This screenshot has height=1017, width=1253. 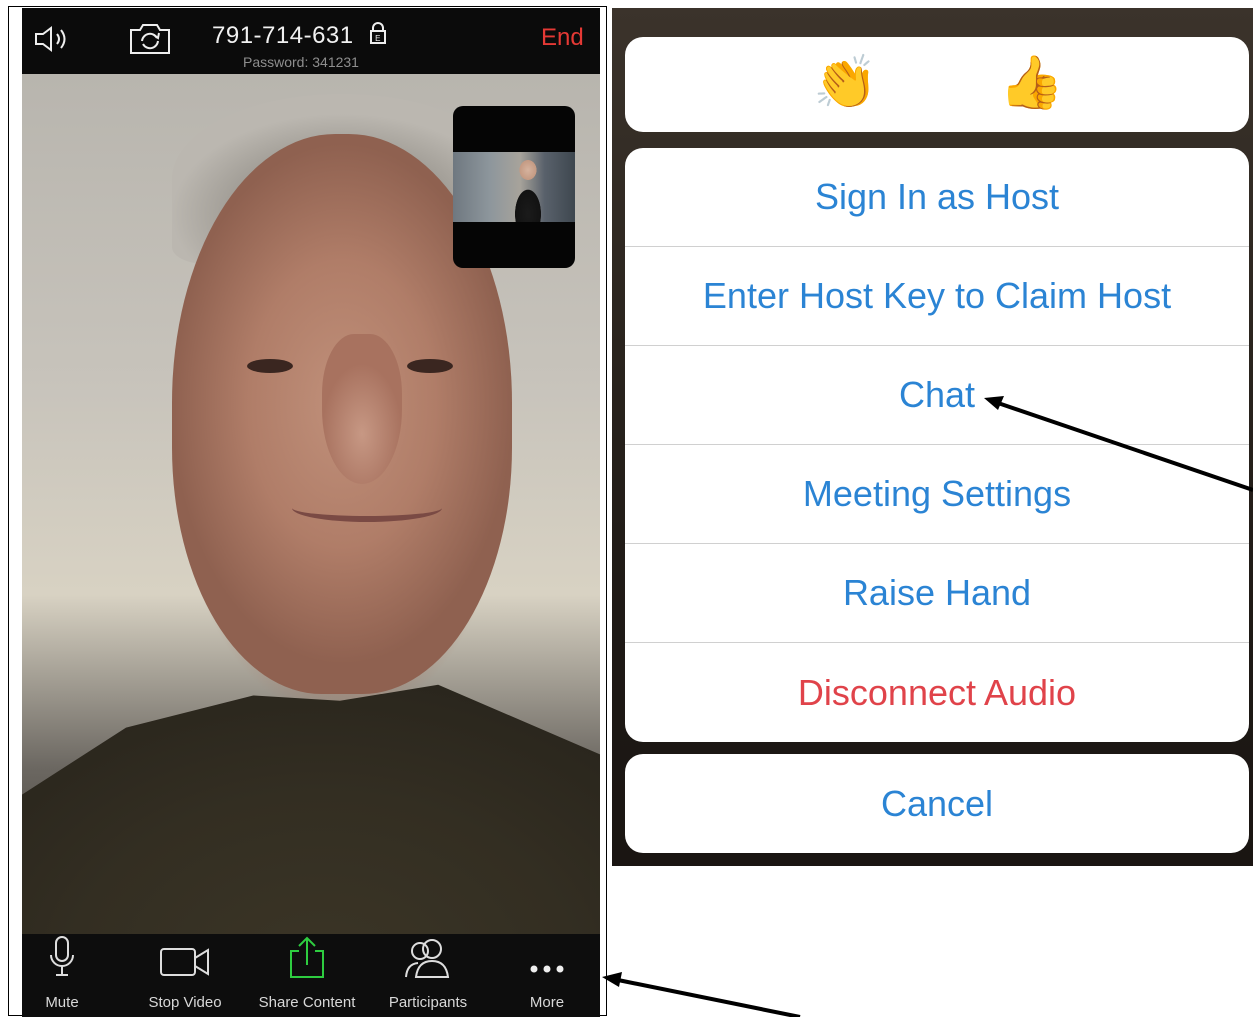 I want to click on self-view-video, so click(x=514, y=187).